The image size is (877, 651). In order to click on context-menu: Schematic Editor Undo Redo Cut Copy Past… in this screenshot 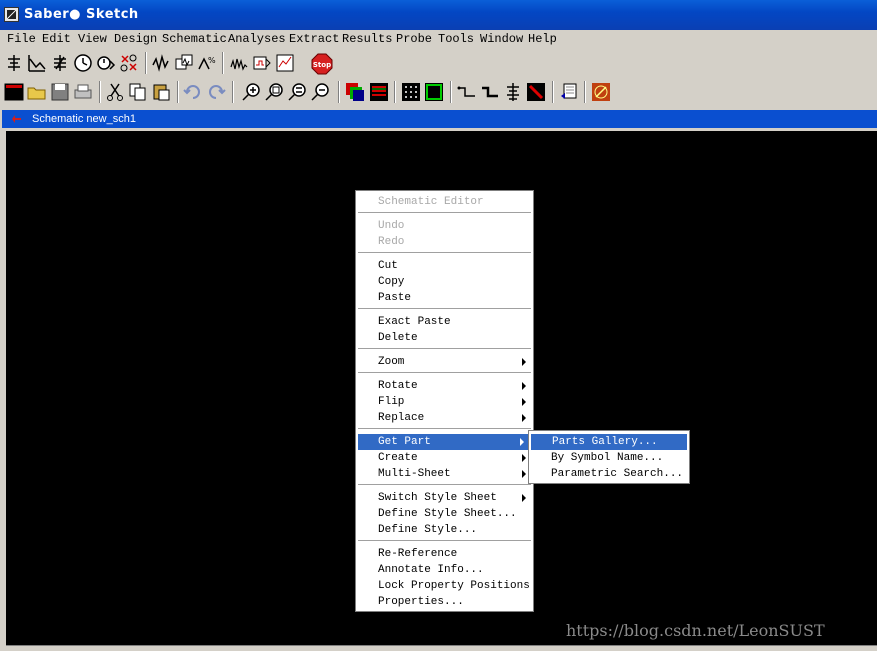, I will do `click(444, 401)`.